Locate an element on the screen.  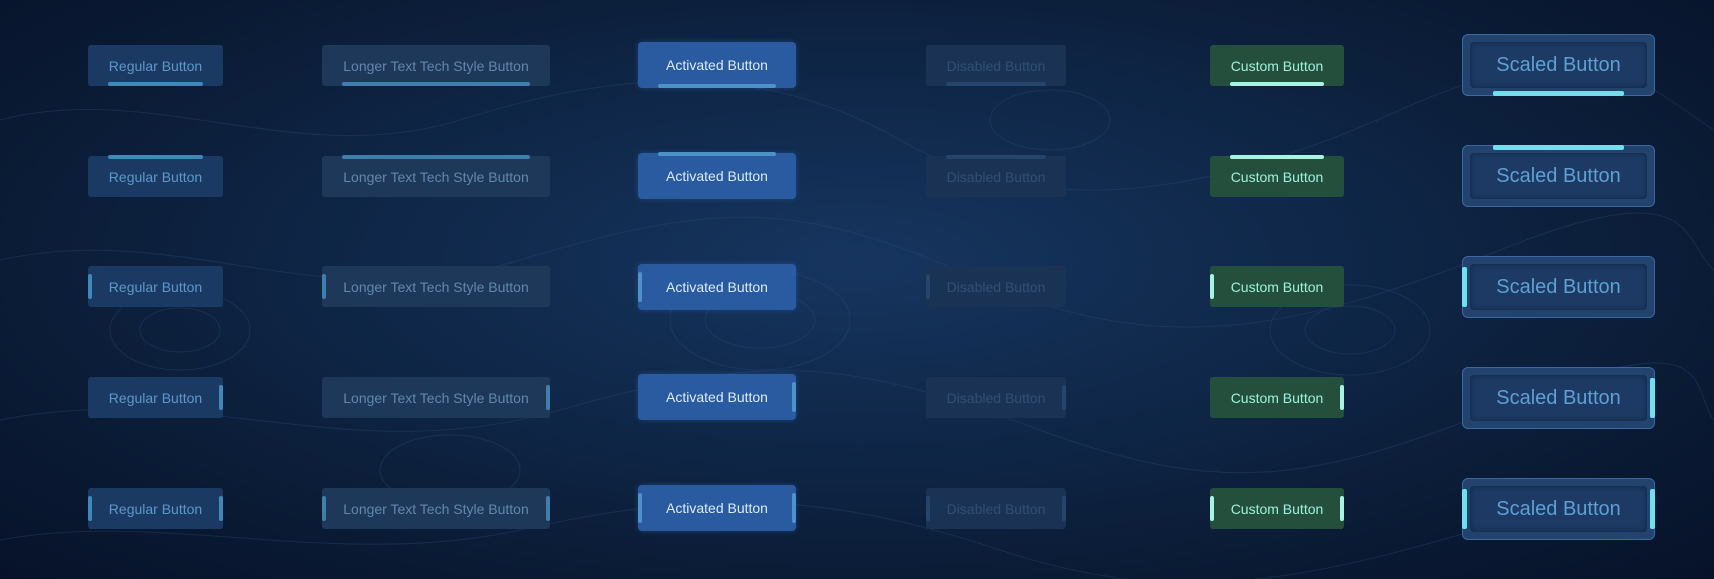
disabled-button-left: Disabled Button is located at coordinates (996, 286).